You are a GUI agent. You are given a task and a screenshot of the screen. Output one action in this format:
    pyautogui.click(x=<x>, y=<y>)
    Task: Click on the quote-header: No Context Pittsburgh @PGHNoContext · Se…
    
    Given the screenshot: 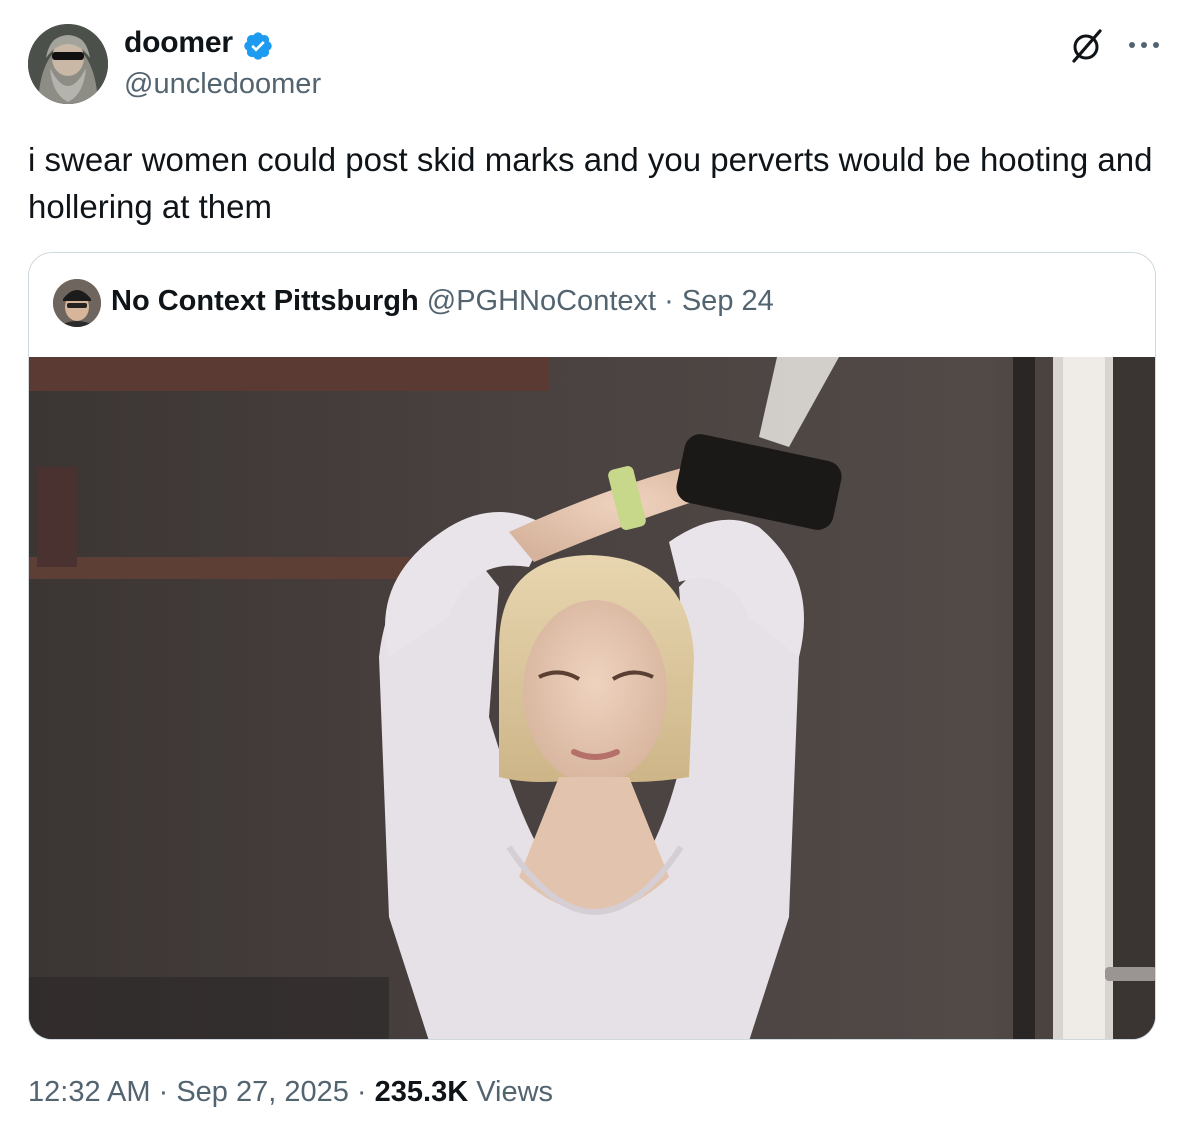 What is the action you would take?
    pyautogui.click(x=442, y=301)
    